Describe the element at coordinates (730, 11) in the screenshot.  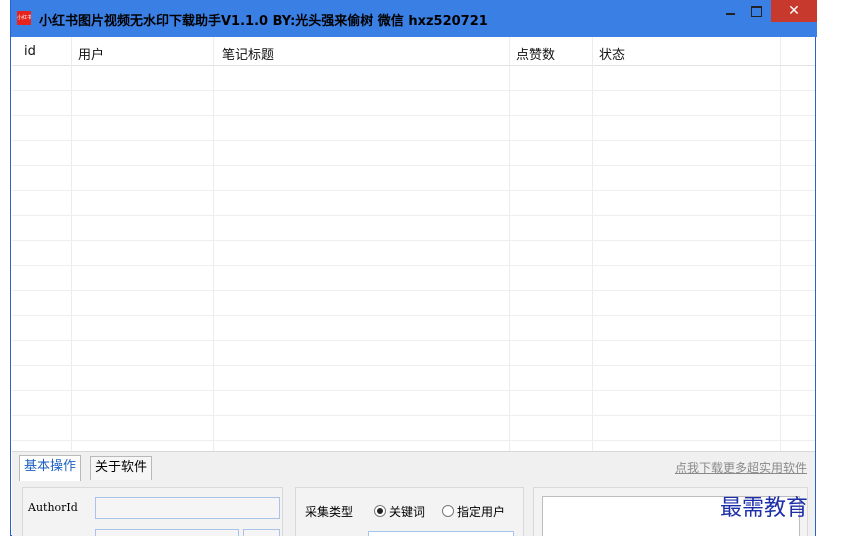
I see `minimize-button` at that location.